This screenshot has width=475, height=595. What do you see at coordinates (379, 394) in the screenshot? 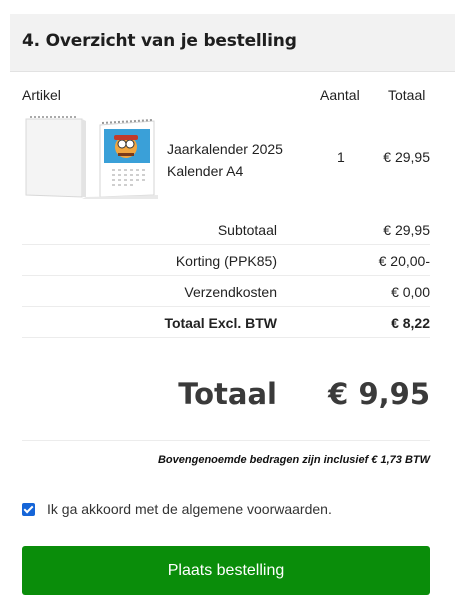
I see `grand-total-value: € 9,95` at bounding box center [379, 394].